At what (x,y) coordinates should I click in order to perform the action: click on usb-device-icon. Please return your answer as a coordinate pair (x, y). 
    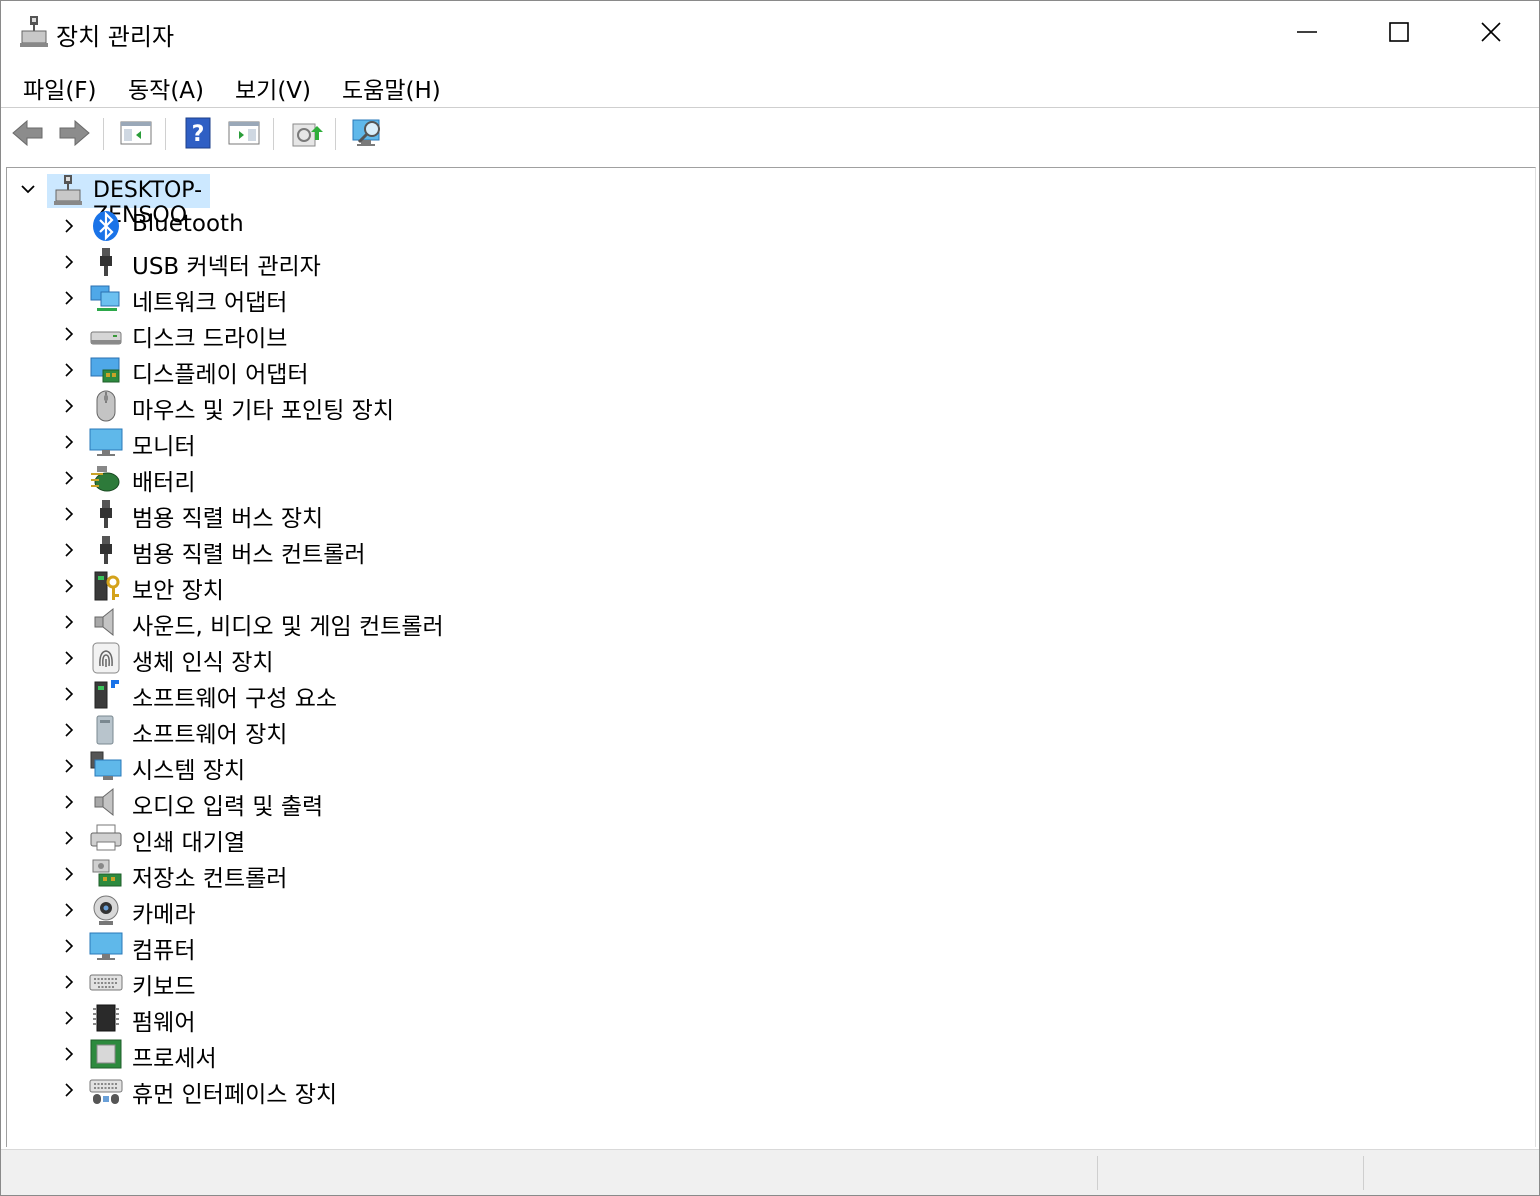
    Looking at the image, I should click on (106, 514).